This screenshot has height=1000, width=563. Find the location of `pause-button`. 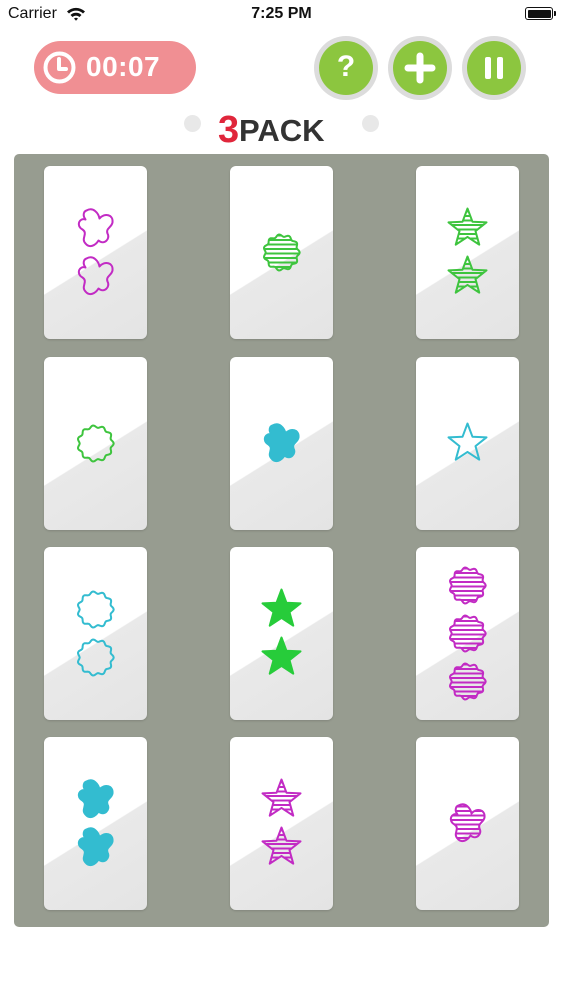

pause-button is located at coordinates (494, 68).